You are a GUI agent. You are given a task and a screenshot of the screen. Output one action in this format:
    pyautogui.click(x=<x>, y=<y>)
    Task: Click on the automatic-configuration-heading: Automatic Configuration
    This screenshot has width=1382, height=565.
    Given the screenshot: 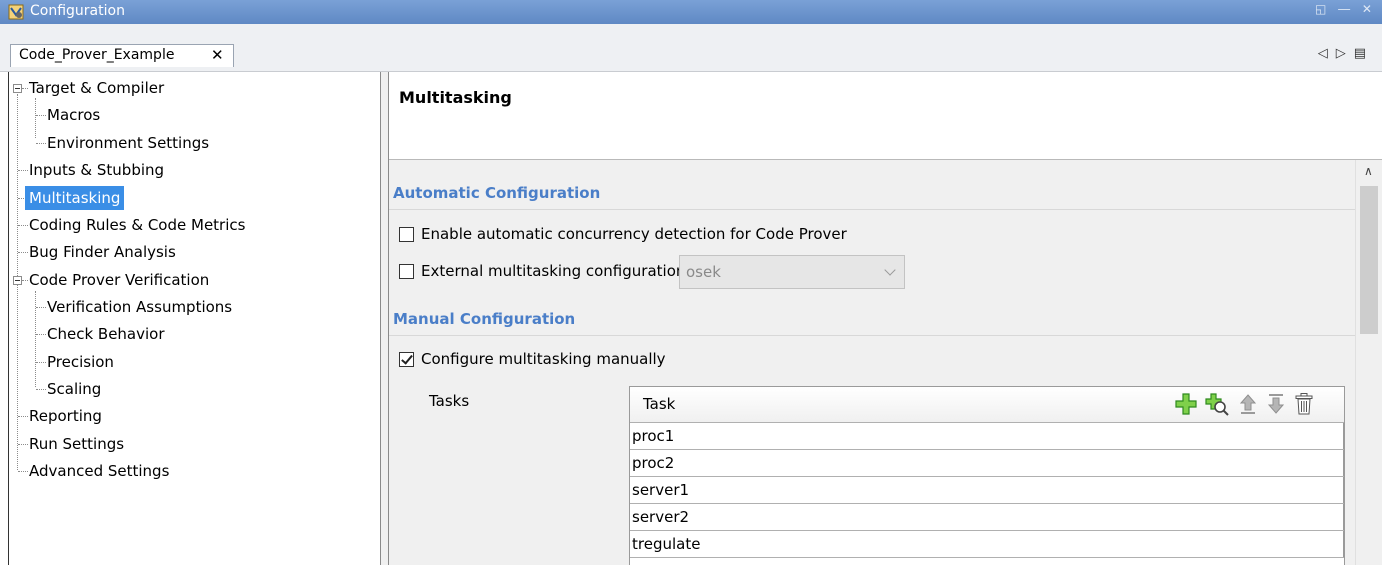 What is the action you would take?
    pyautogui.click(x=497, y=193)
    